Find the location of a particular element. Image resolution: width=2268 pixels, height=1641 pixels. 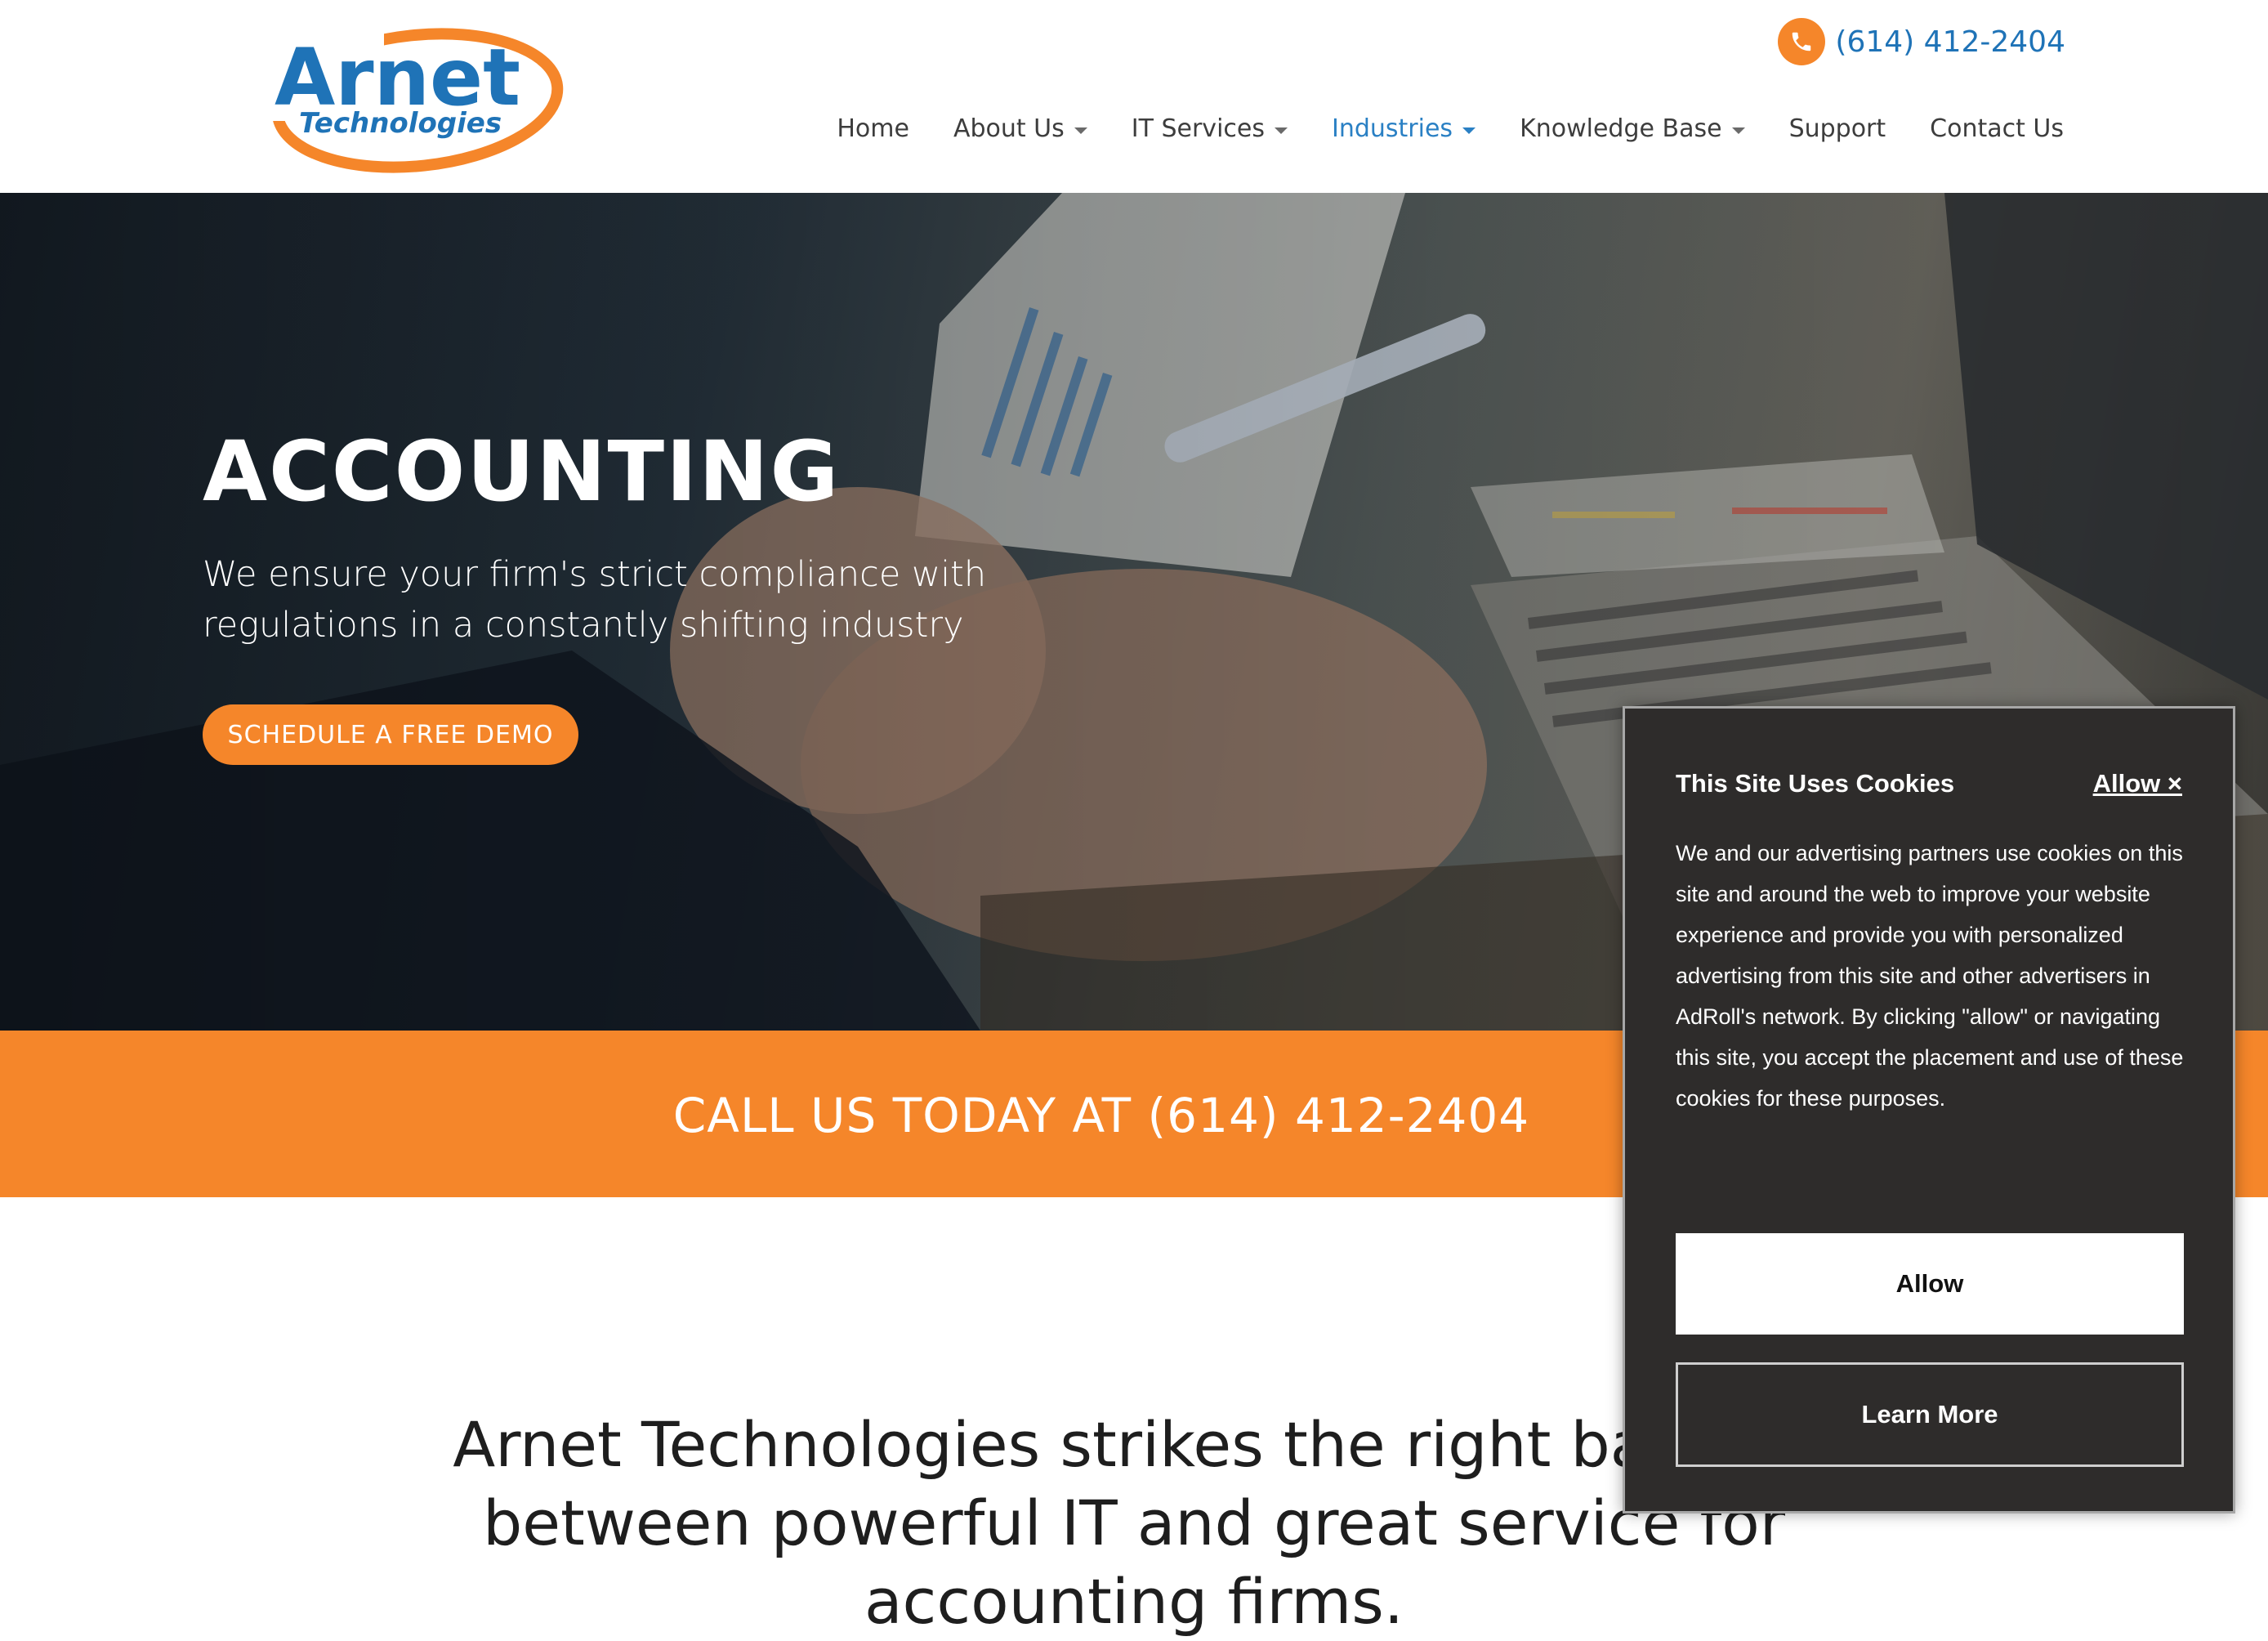

schedule-demo-button: SCHEDULE A FREE DEMO is located at coordinates (390, 734).